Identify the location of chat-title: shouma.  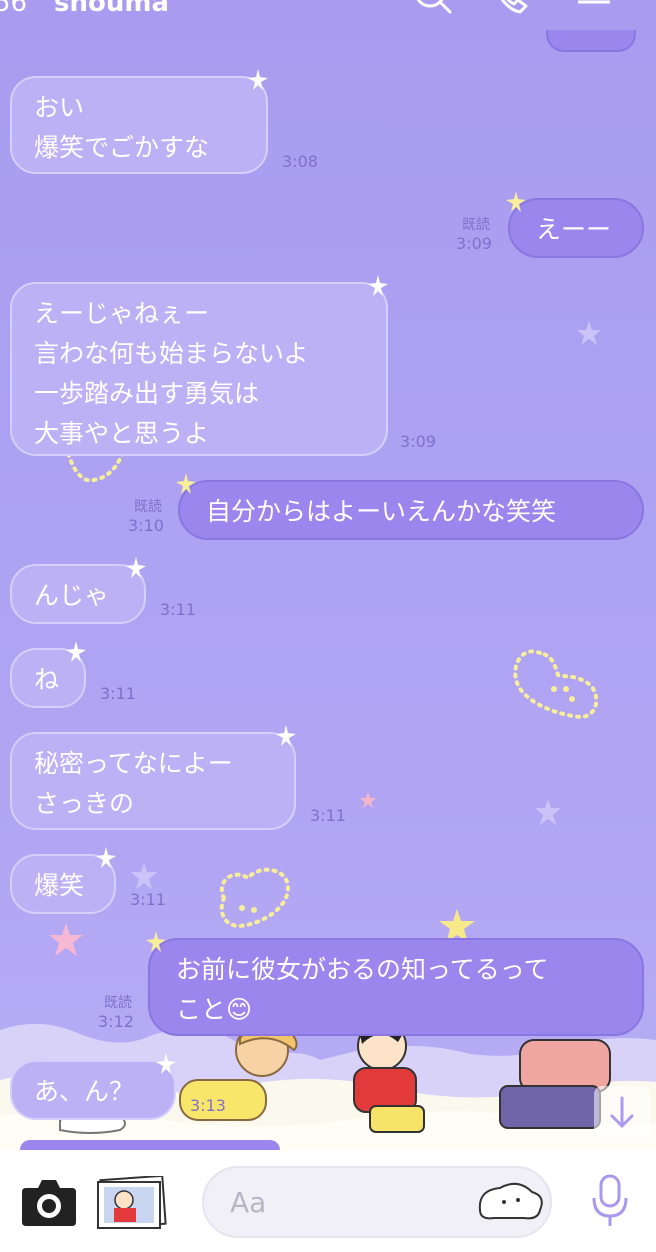
(111, 9).